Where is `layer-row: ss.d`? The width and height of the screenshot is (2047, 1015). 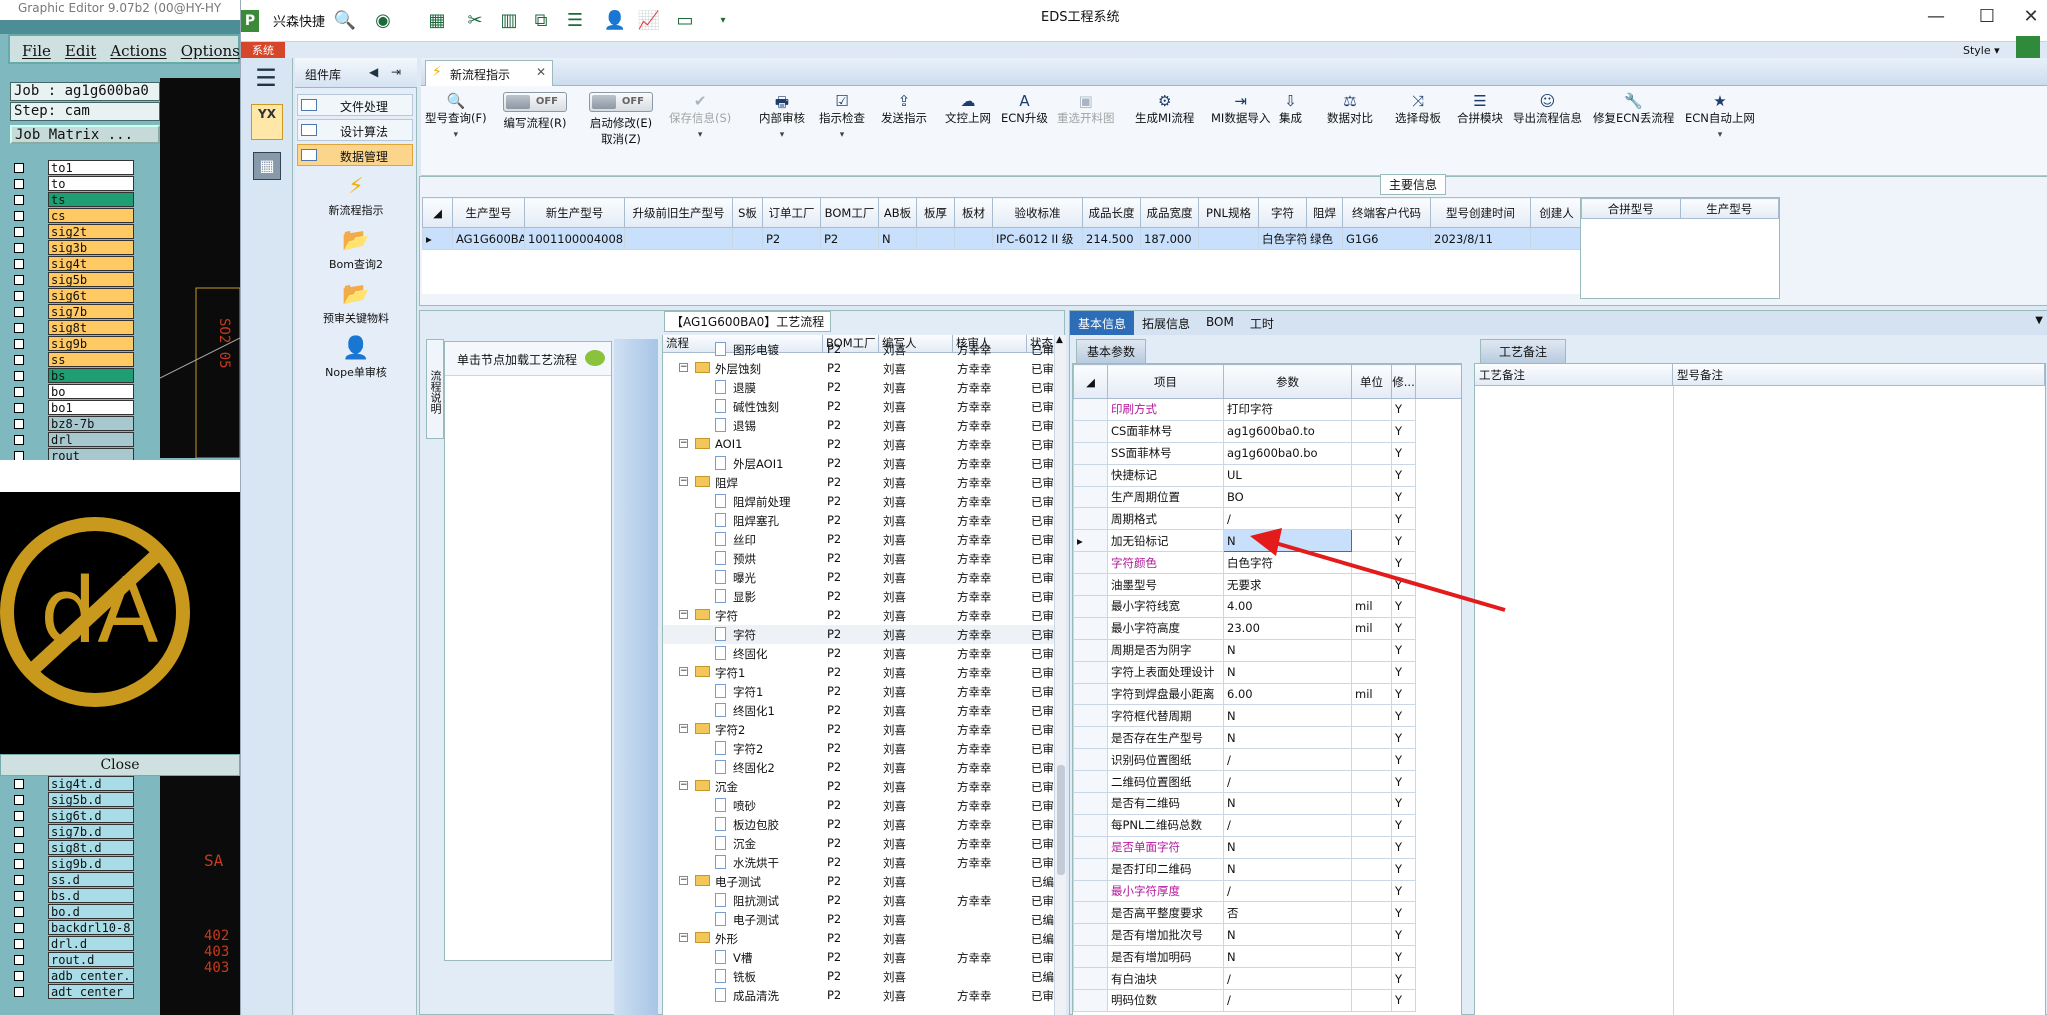 layer-row: ss.d is located at coordinates (73, 880).